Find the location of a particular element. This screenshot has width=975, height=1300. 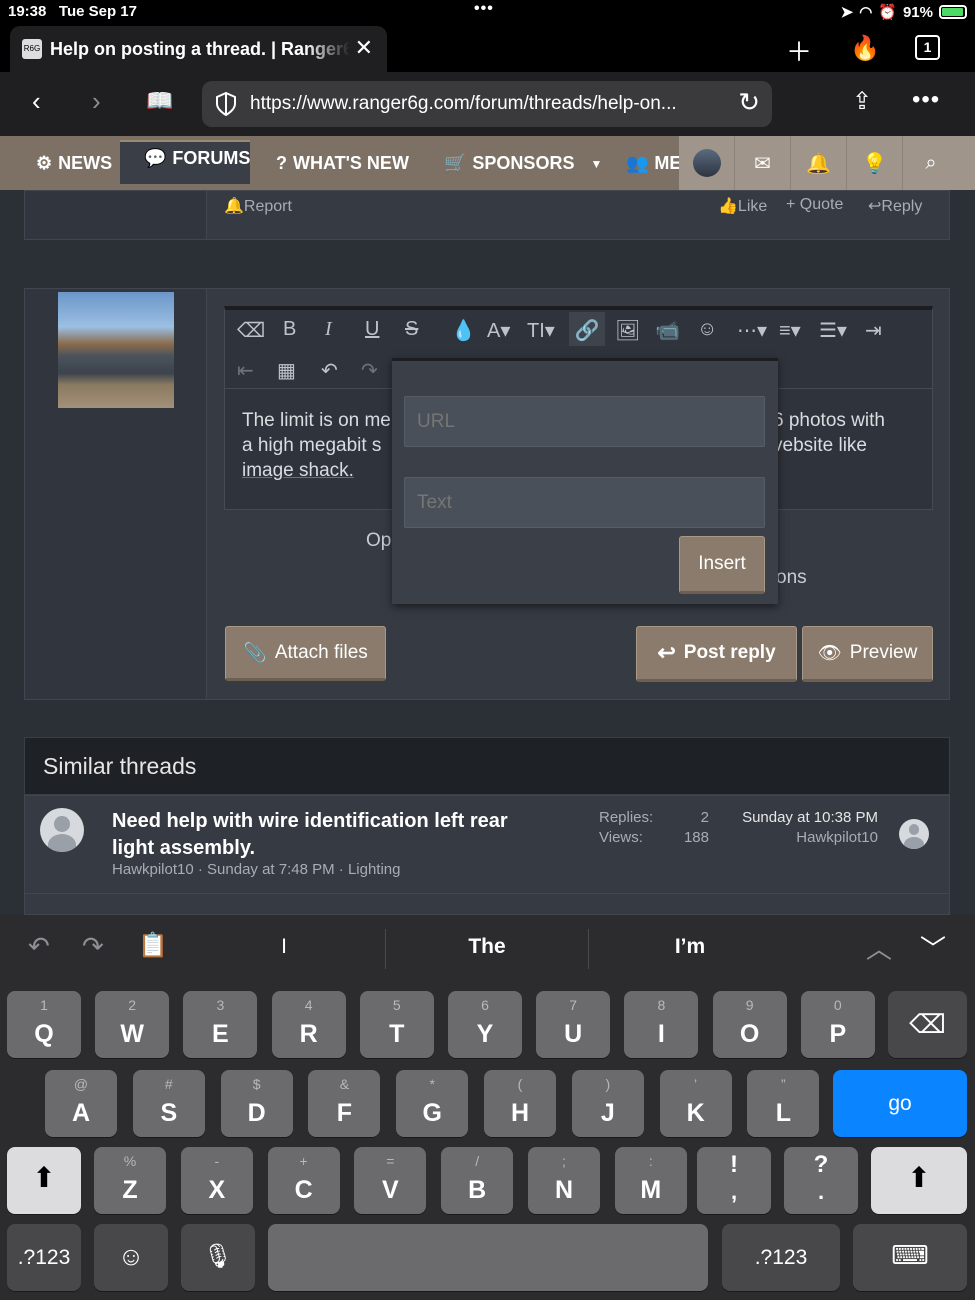

align-icon: ≡▾ is located at coordinates (790, 330).